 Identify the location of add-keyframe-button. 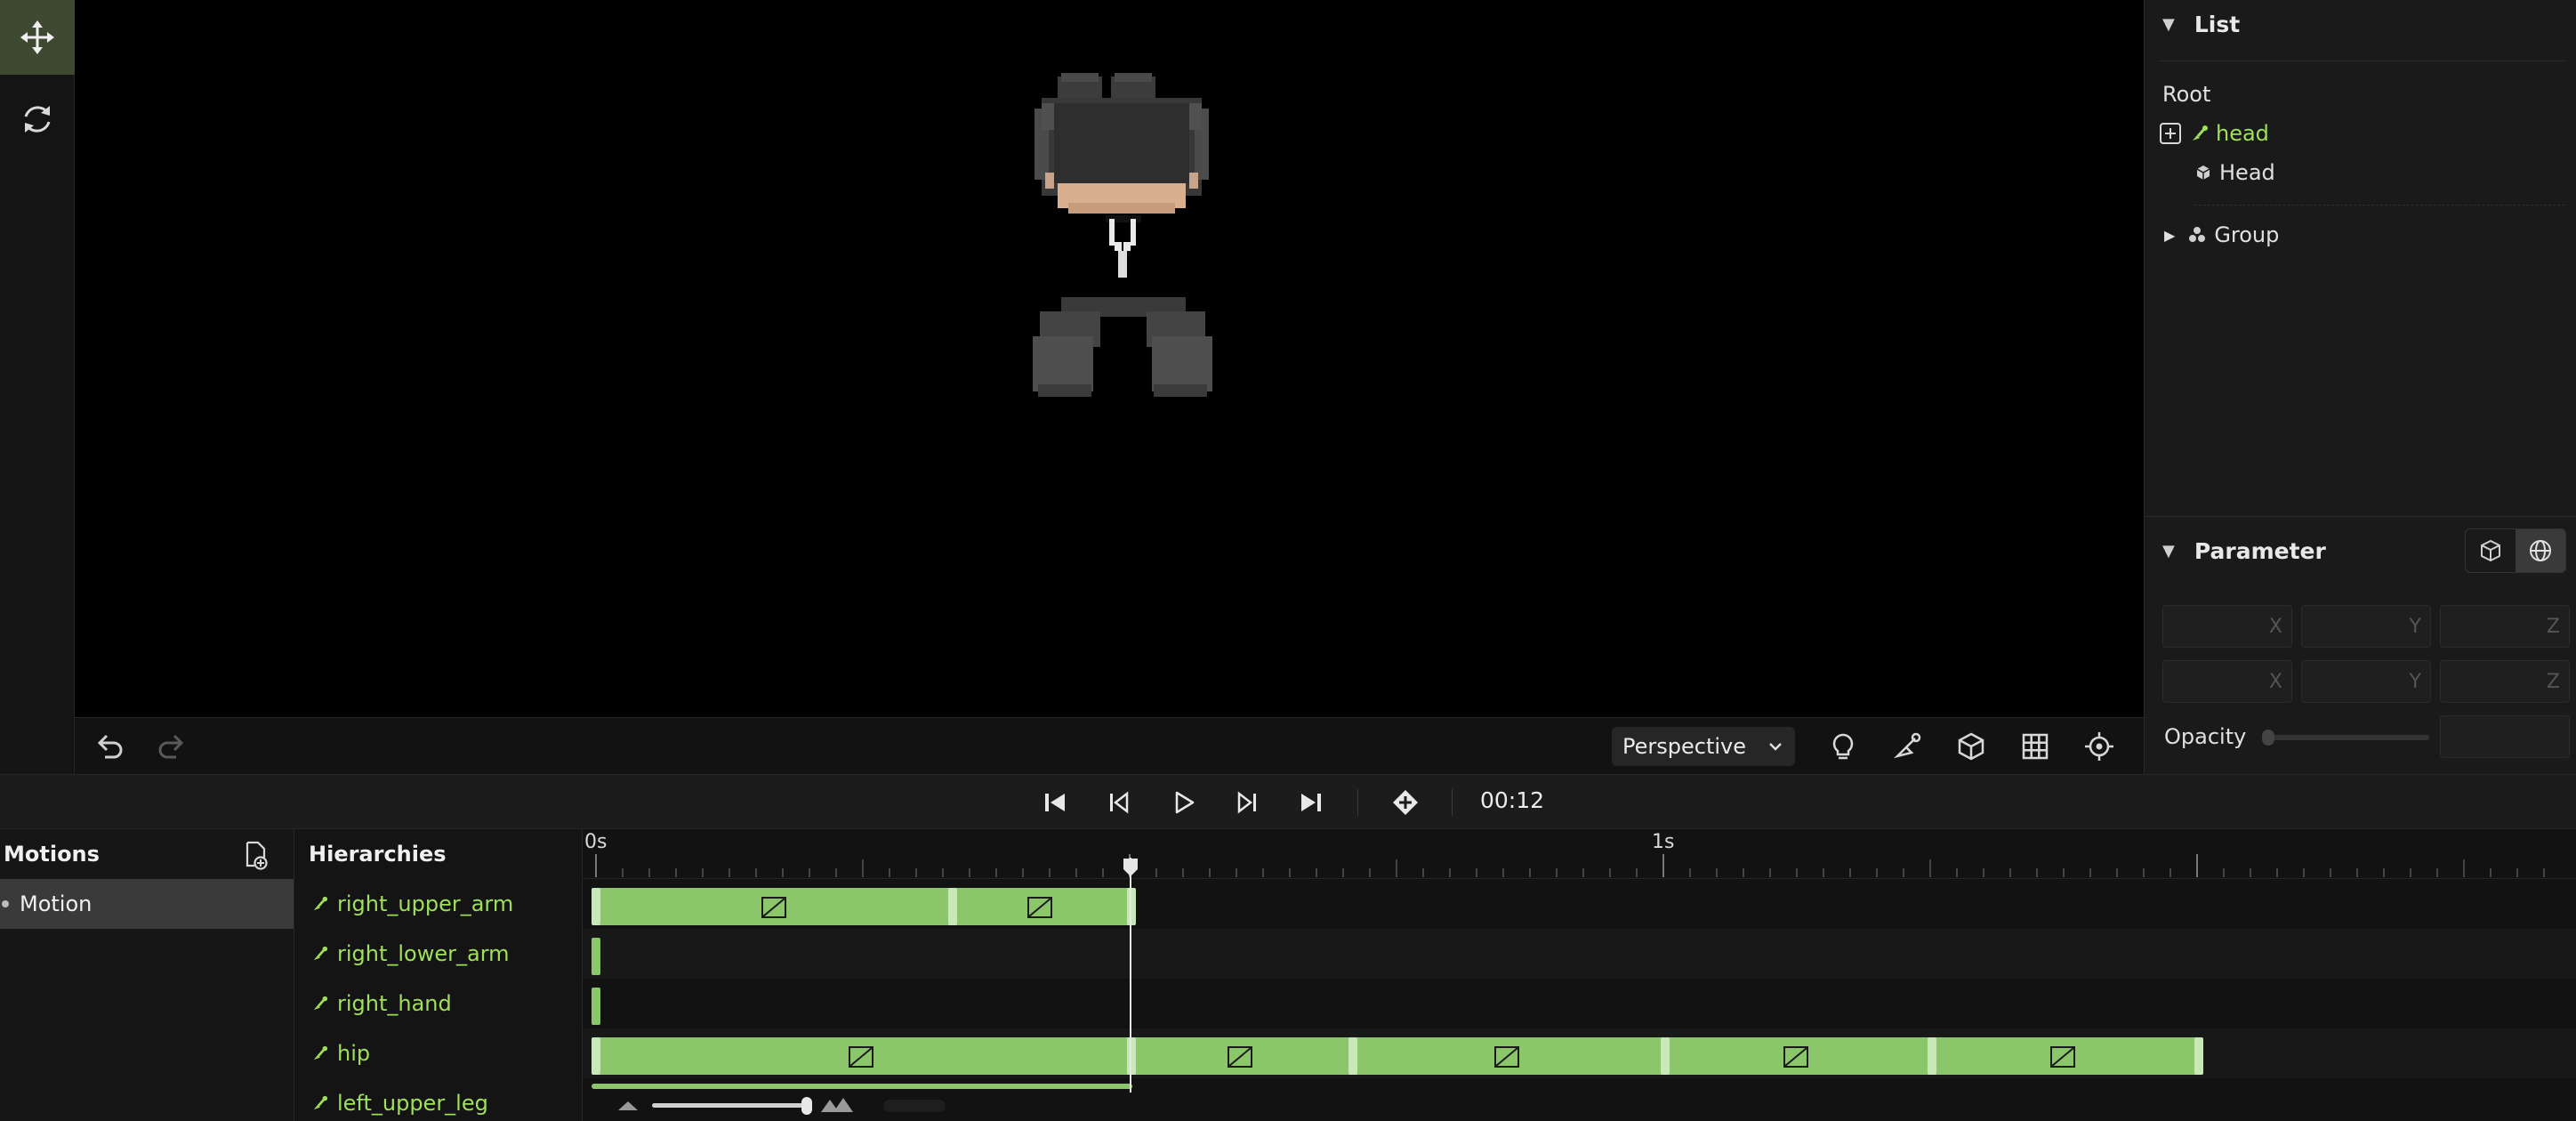
(1405, 802).